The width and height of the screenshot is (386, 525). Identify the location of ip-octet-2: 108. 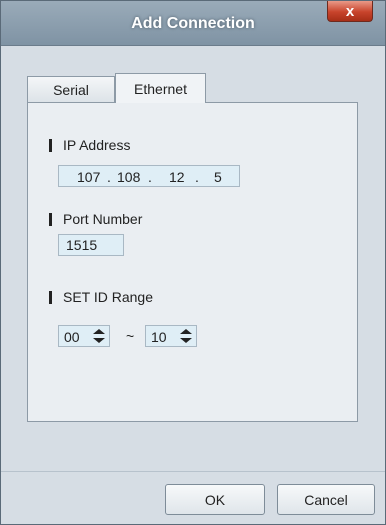
(128, 177).